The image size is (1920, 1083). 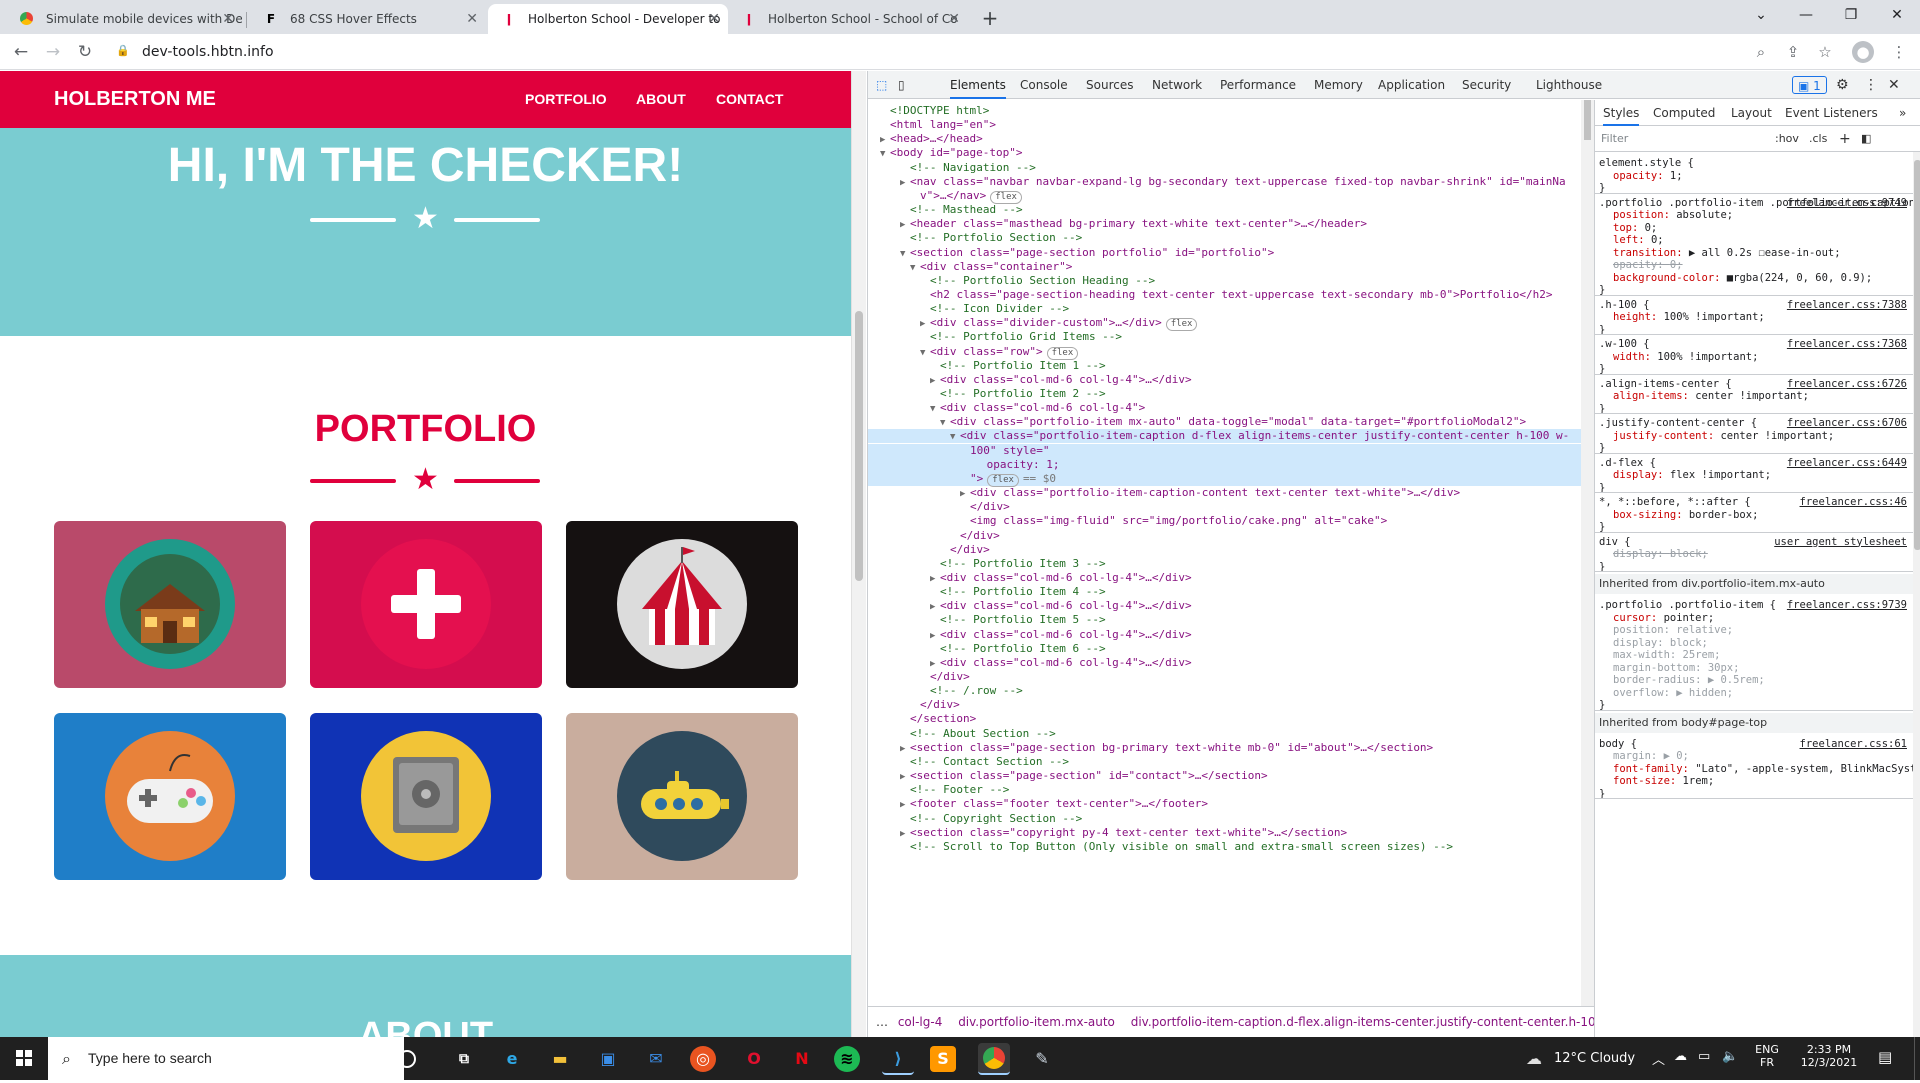 I want to click on portfolio-item-cake, so click(x=426, y=604).